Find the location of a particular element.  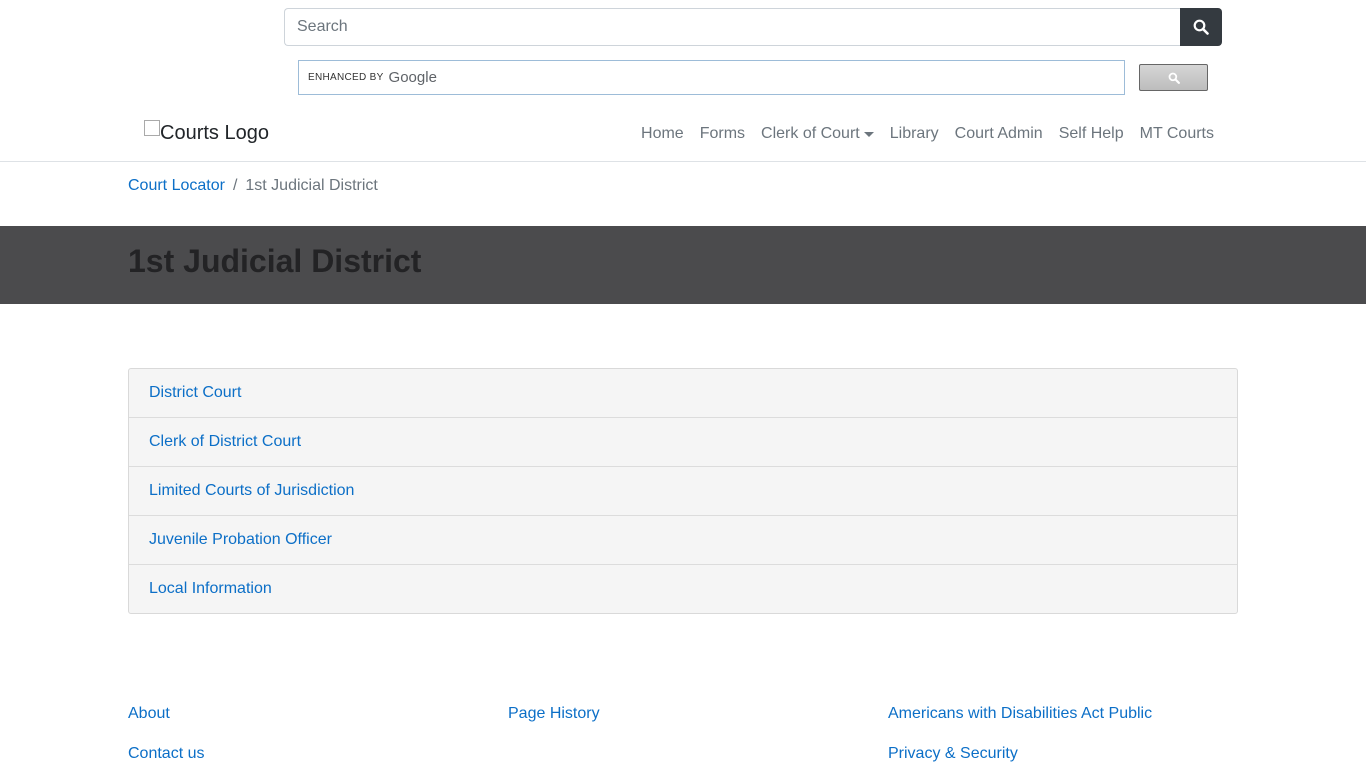

list-item: Limited Courts of Jurisdiction is located at coordinates (683, 491).